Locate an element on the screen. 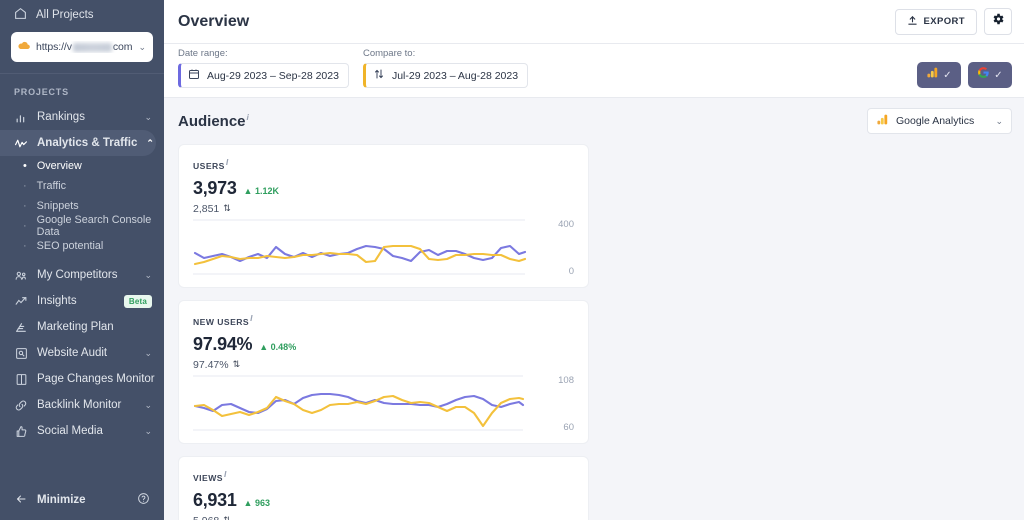 The width and height of the screenshot is (1024, 520). sidebar-item-label: Insights is located at coordinates (57, 301).